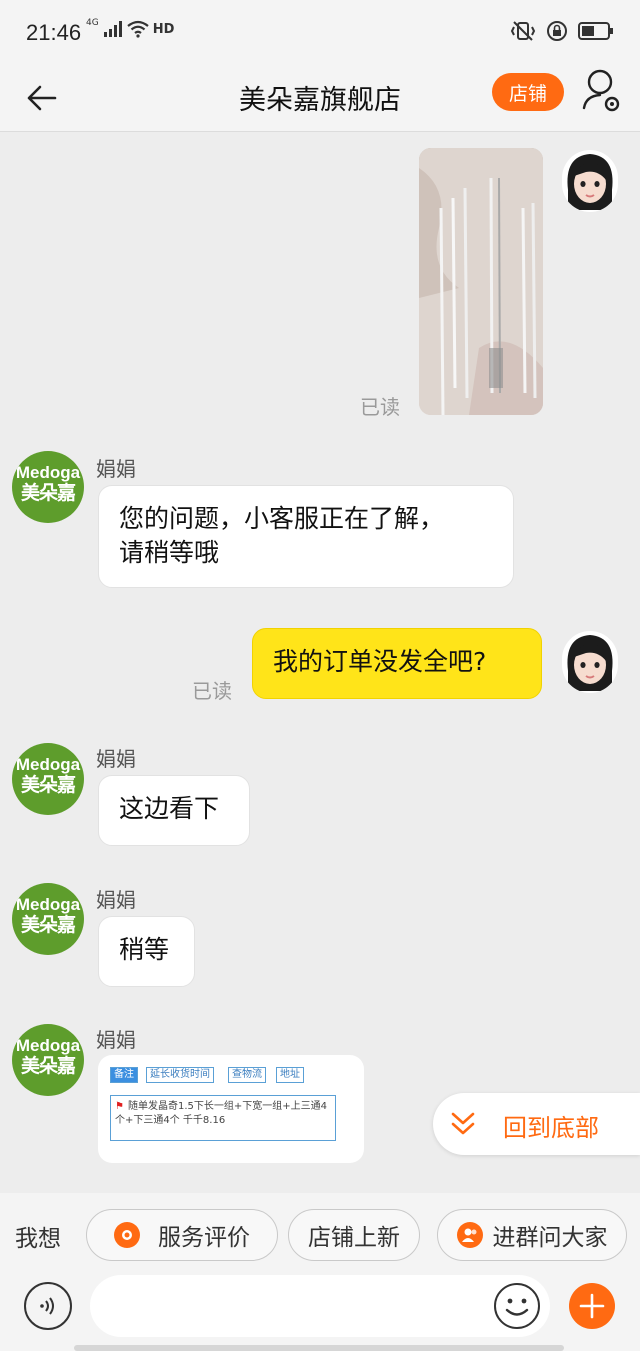 This screenshot has height=1351, width=640. I want to click on profile-settings-button, so click(602, 92).